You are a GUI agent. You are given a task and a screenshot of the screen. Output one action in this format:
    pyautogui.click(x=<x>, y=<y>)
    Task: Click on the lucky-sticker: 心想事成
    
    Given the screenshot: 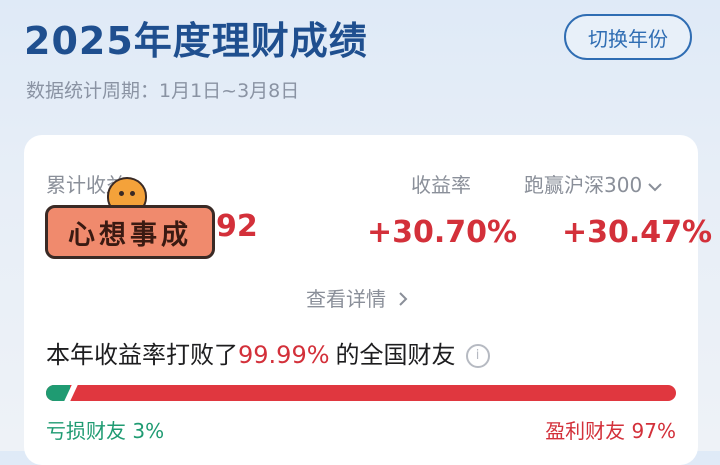 What is the action you would take?
    pyautogui.click(x=130, y=232)
    